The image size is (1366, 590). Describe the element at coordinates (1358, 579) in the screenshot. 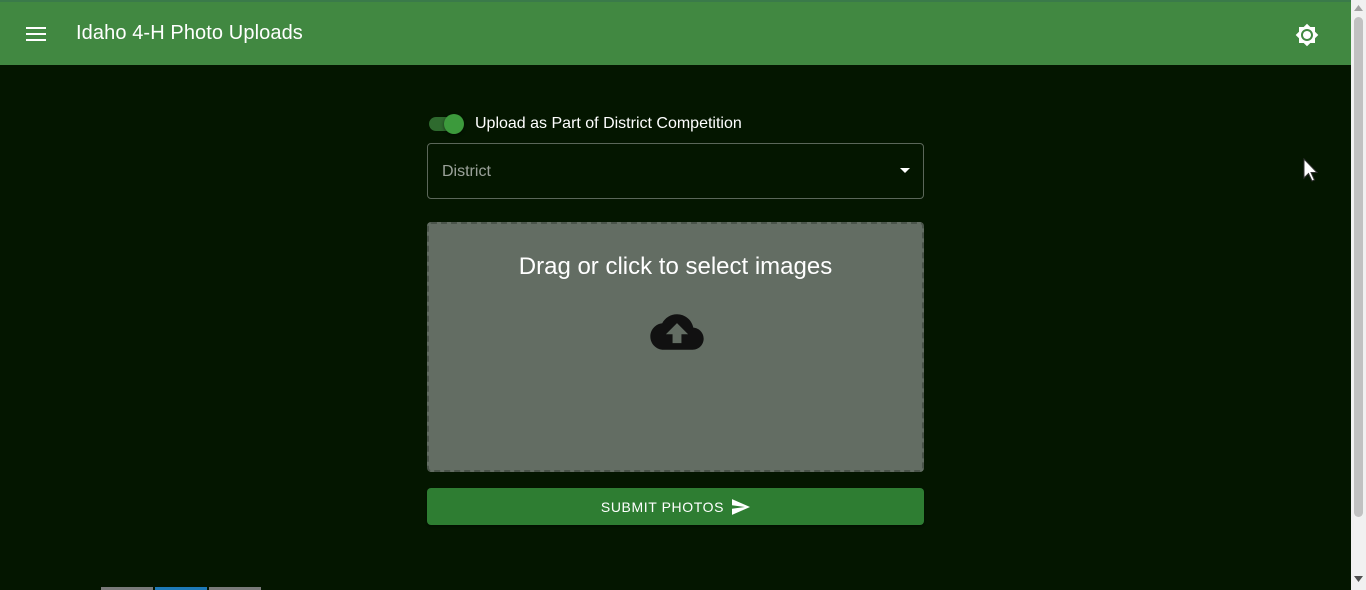

I see `scroll-down-icon` at that location.